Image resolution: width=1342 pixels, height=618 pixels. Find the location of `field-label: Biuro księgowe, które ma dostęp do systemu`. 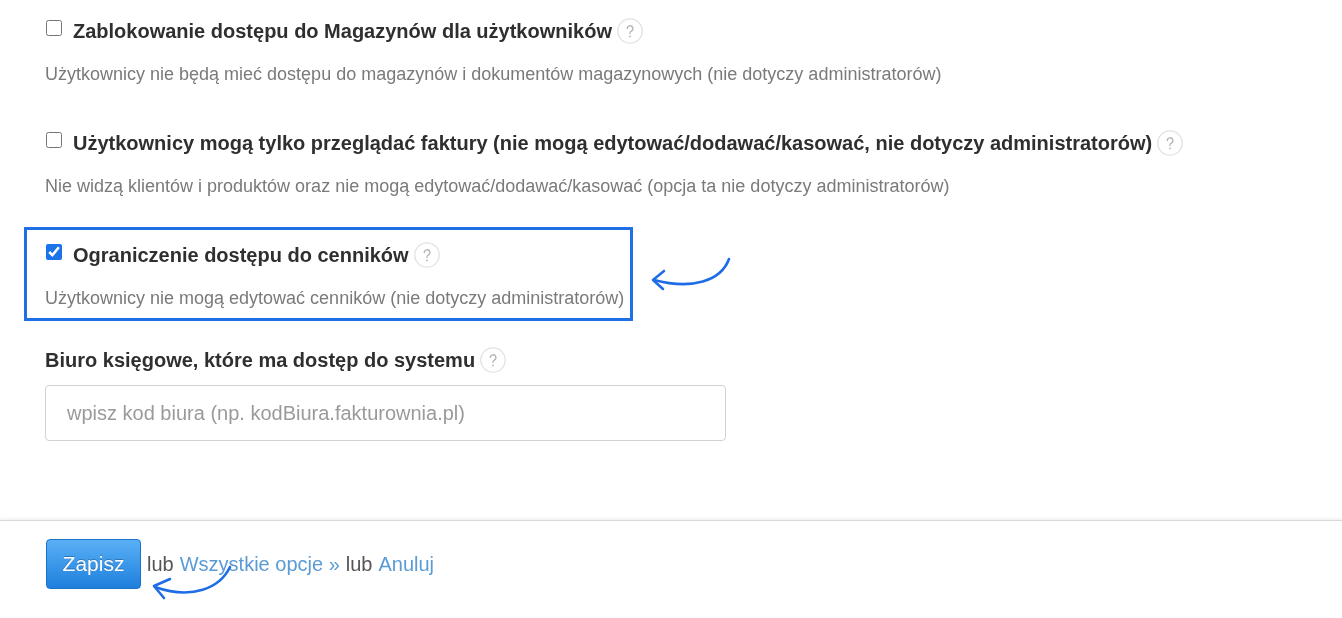

field-label: Biuro księgowe, które ma dostęp do systemu is located at coordinates (260, 360).